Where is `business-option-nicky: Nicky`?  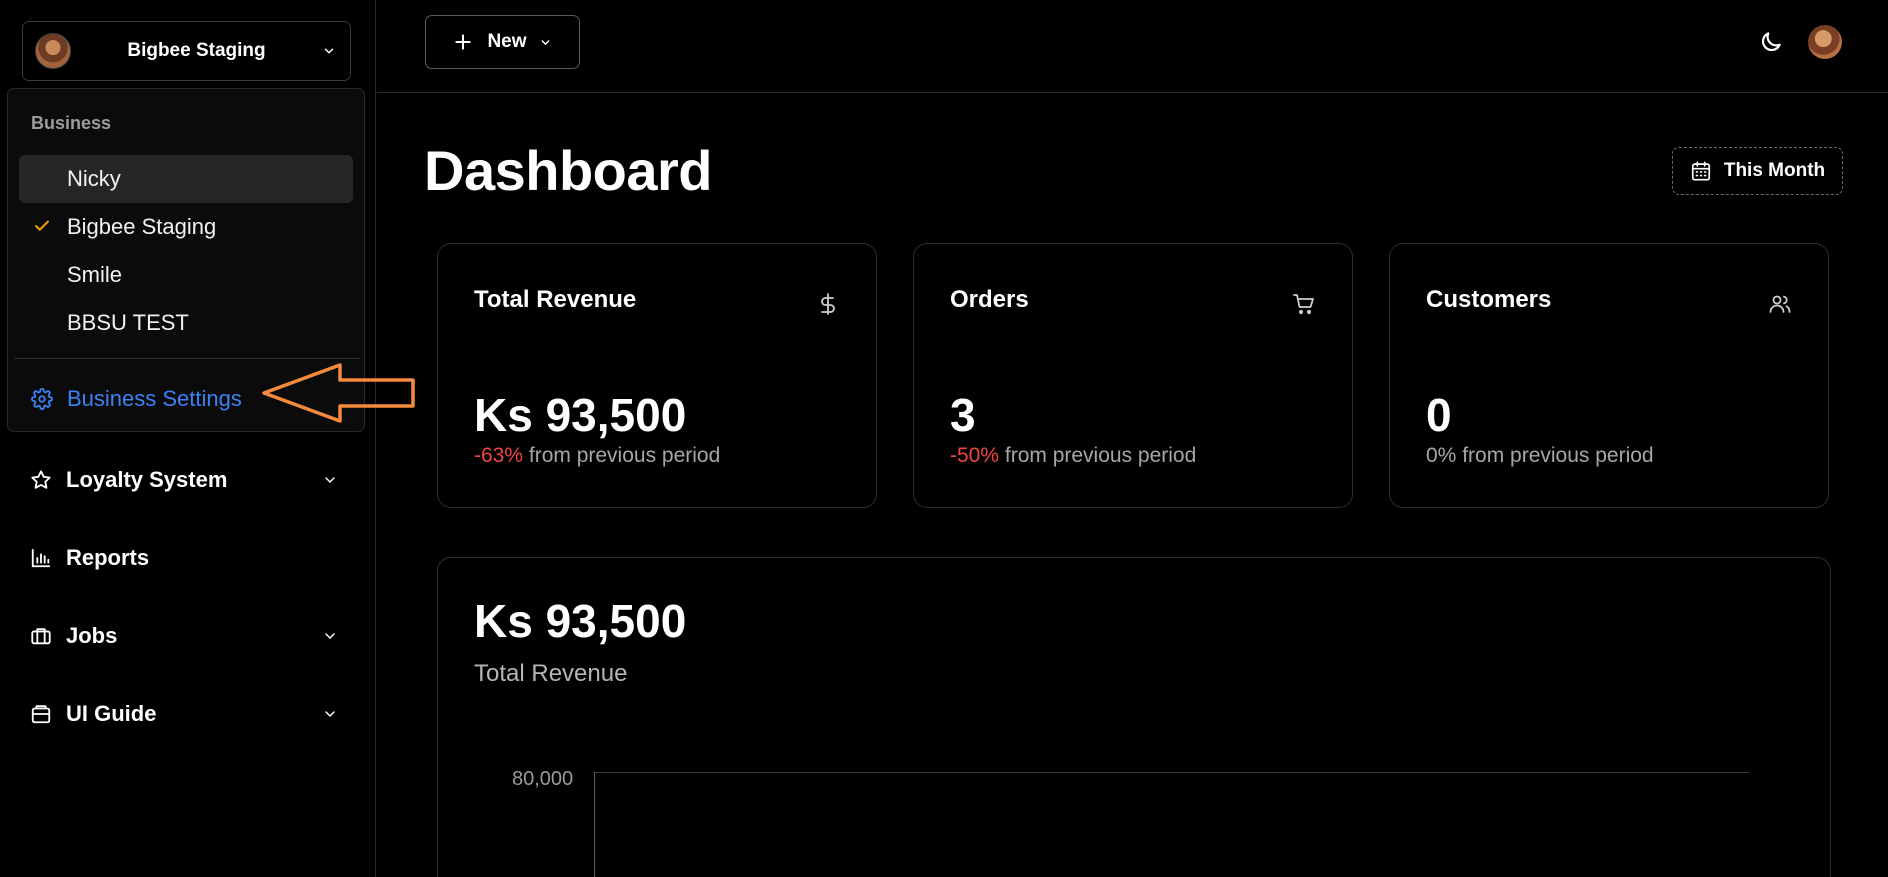
business-option-nicky: Nicky is located at coordinates (186, 179).